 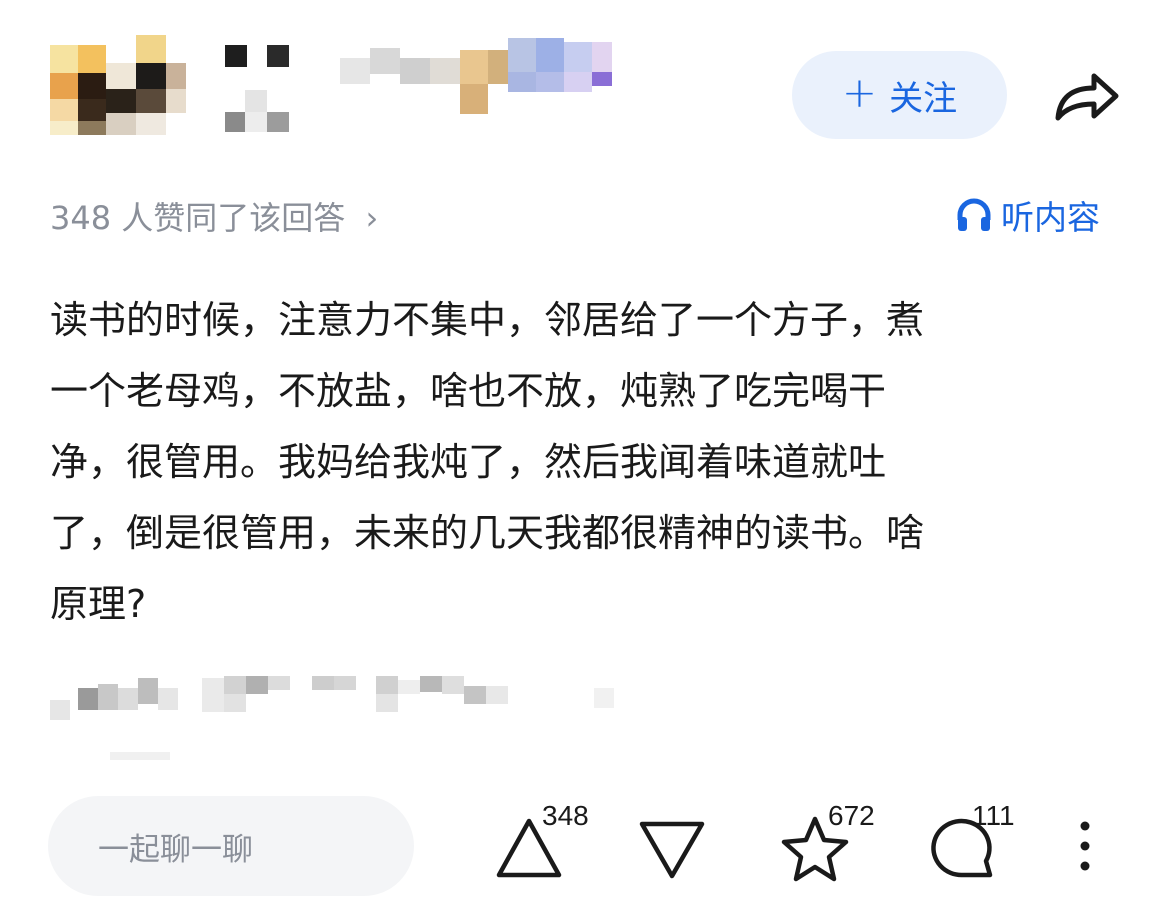 I want to click on downvote-triangle-icon, so click(x=672, y=850).